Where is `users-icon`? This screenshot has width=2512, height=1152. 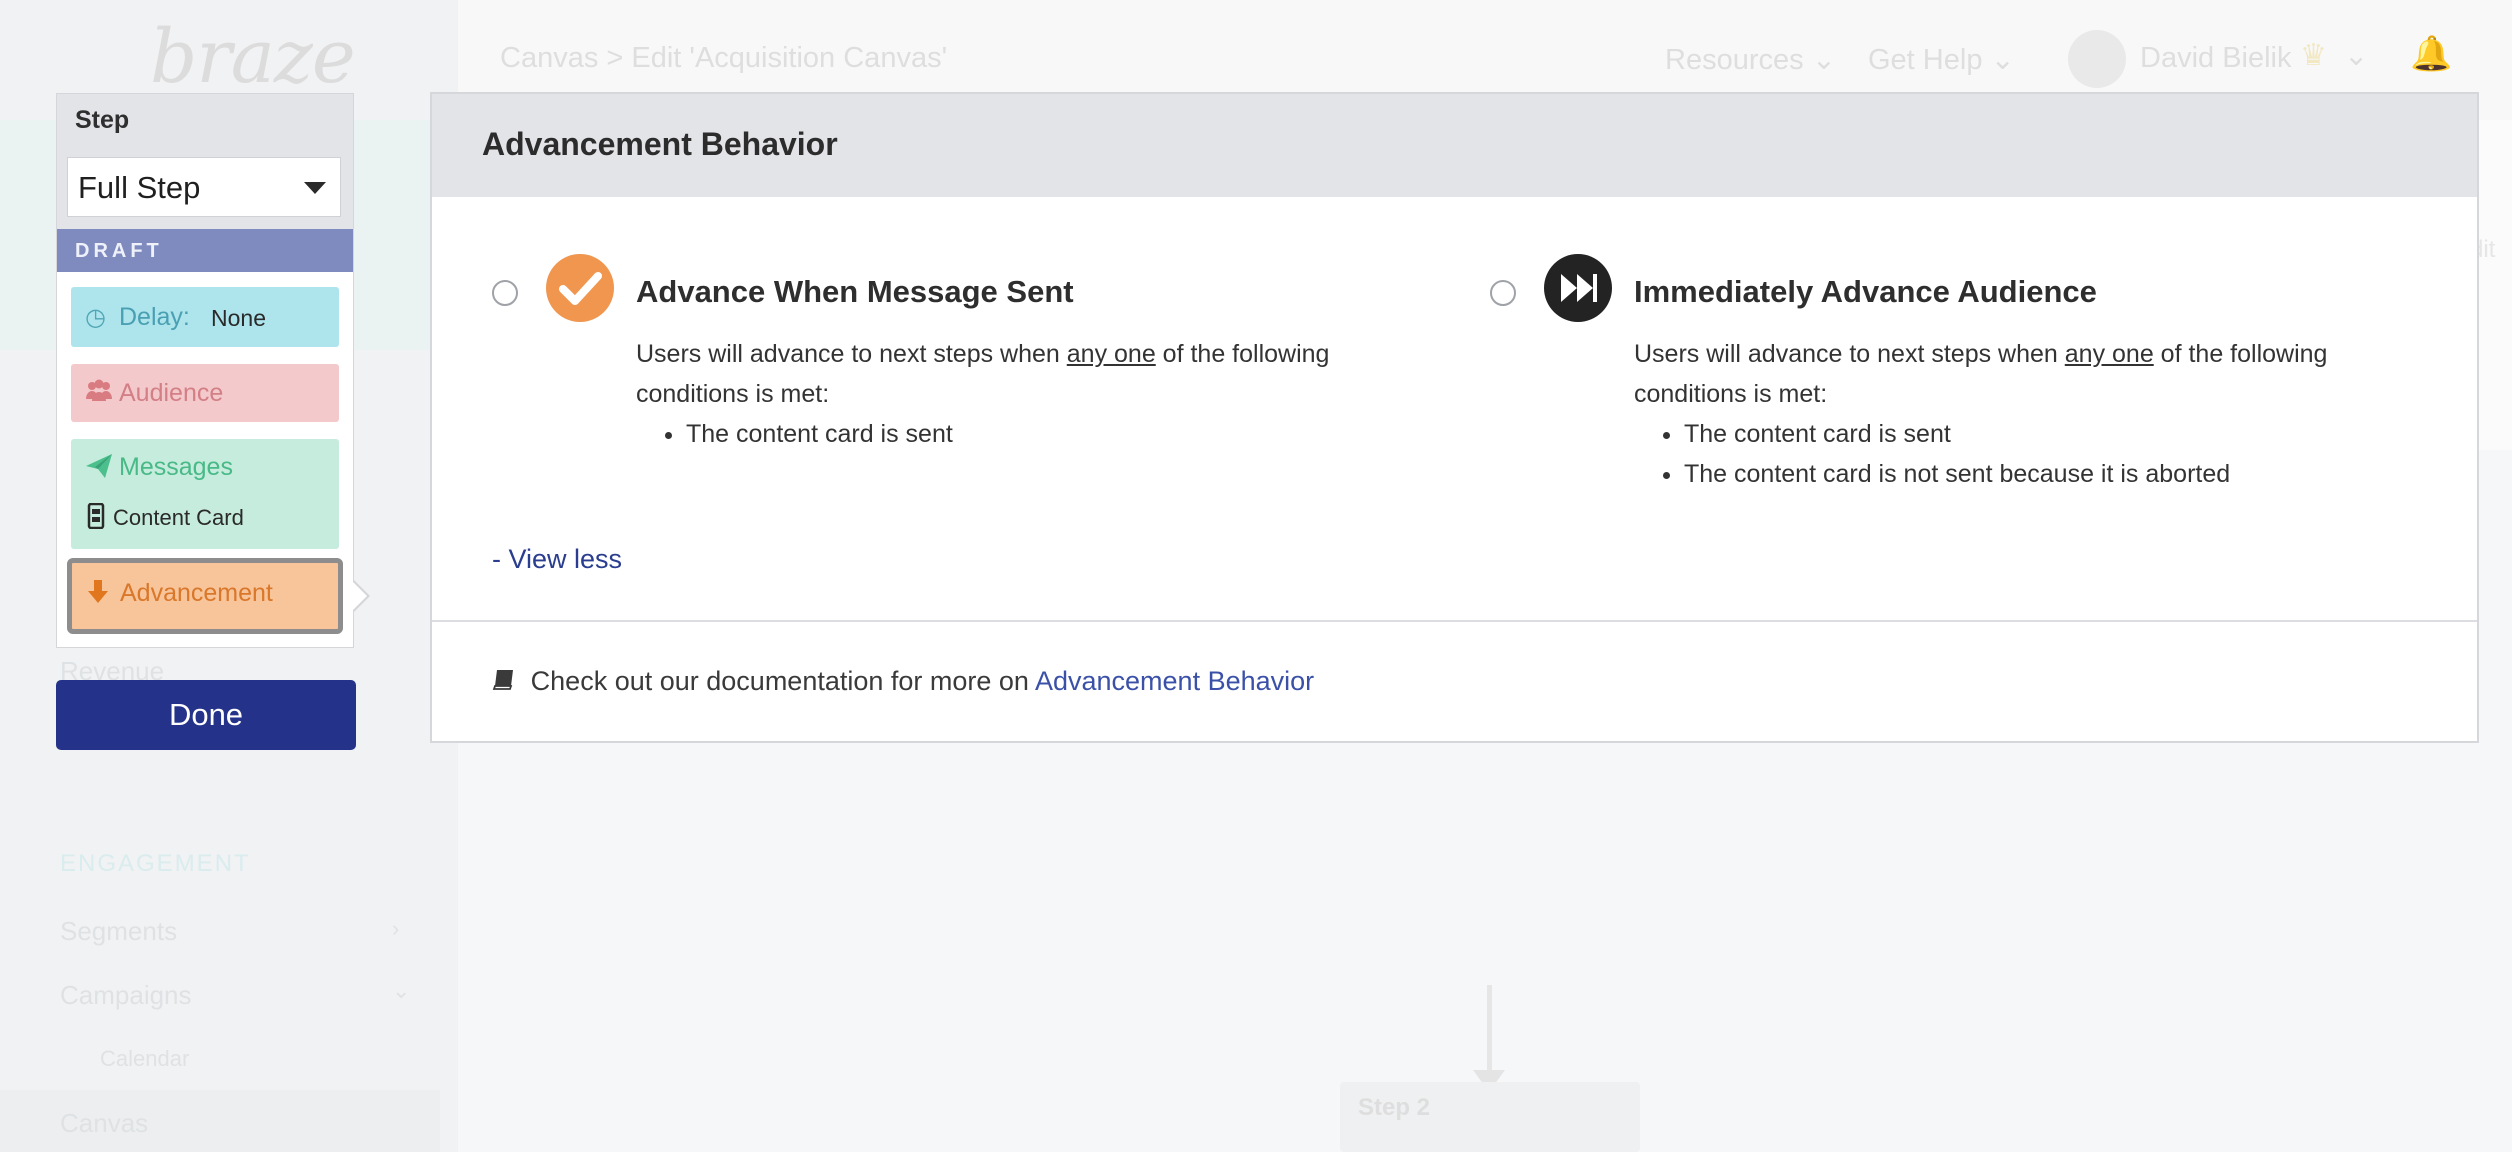
users-icon is located at coordinates (99, 394).